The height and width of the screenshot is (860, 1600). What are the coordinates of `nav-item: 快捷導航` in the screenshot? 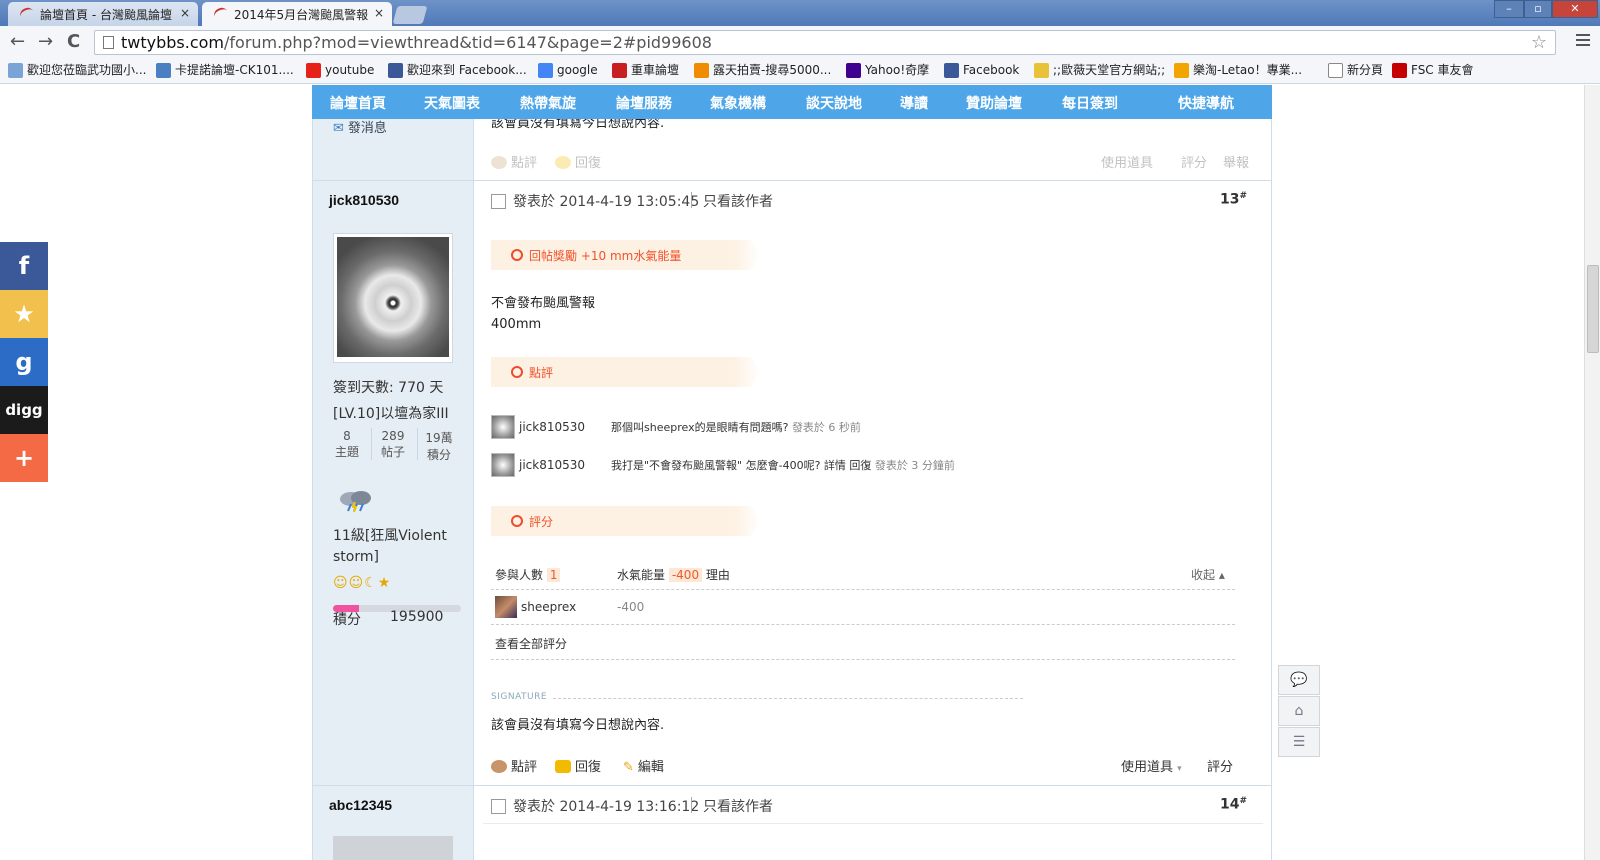 It's located at (1206, 103).